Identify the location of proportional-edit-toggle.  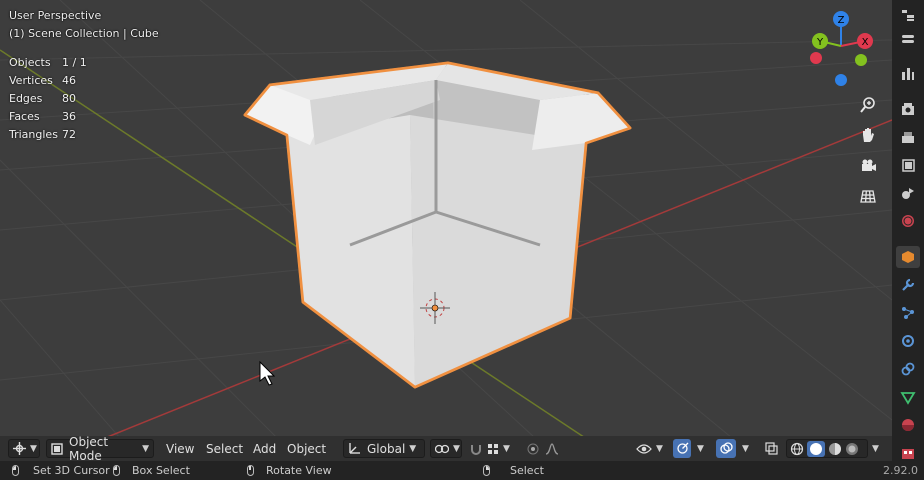
(533, 448).